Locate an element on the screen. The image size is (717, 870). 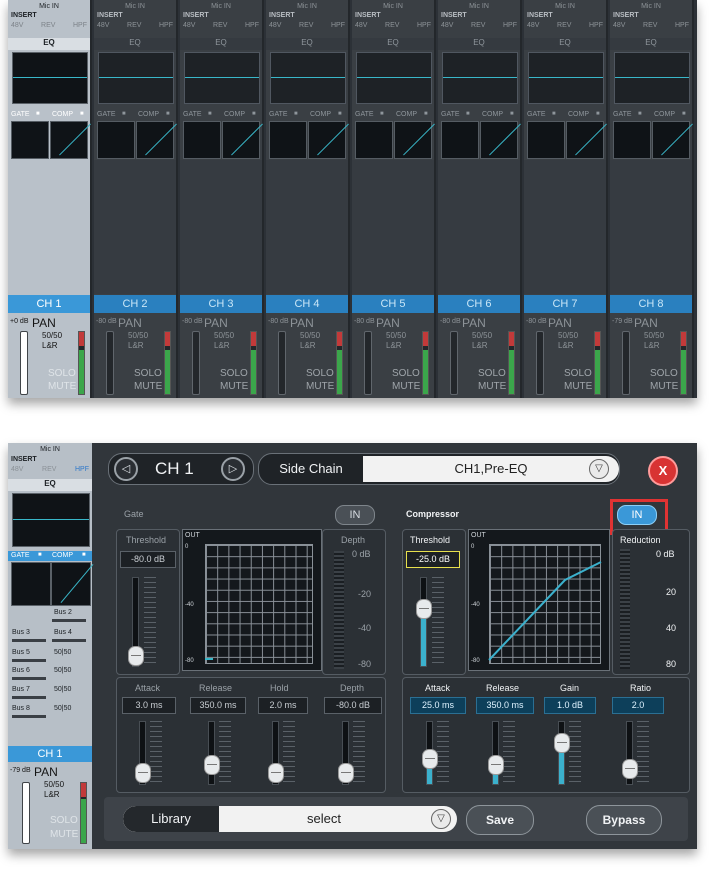
channel-select-button: CH 3 is located at coordinates (221, 304).